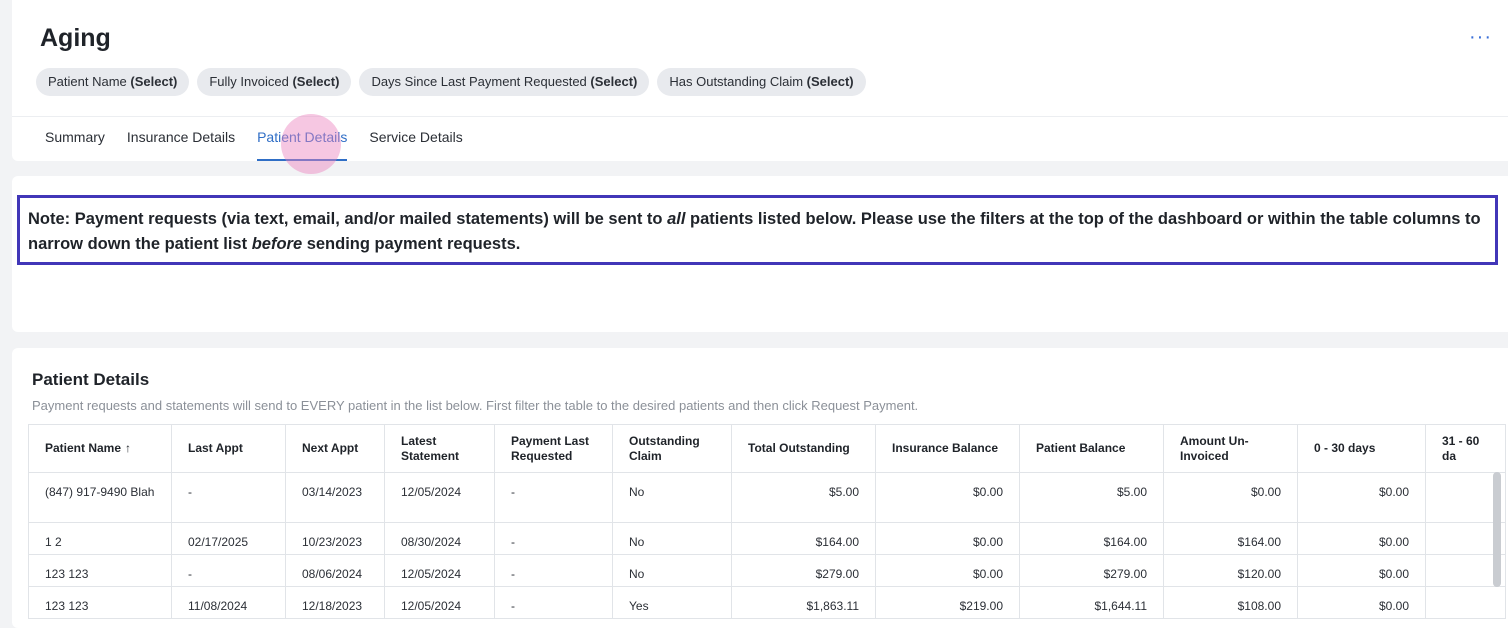 The height and width of the screenshot is (628, 1508). What do you see at coordinates (439, 448) in the screenshot?
I see `column-header: Latest Statement` at bounding box center [439, 448].